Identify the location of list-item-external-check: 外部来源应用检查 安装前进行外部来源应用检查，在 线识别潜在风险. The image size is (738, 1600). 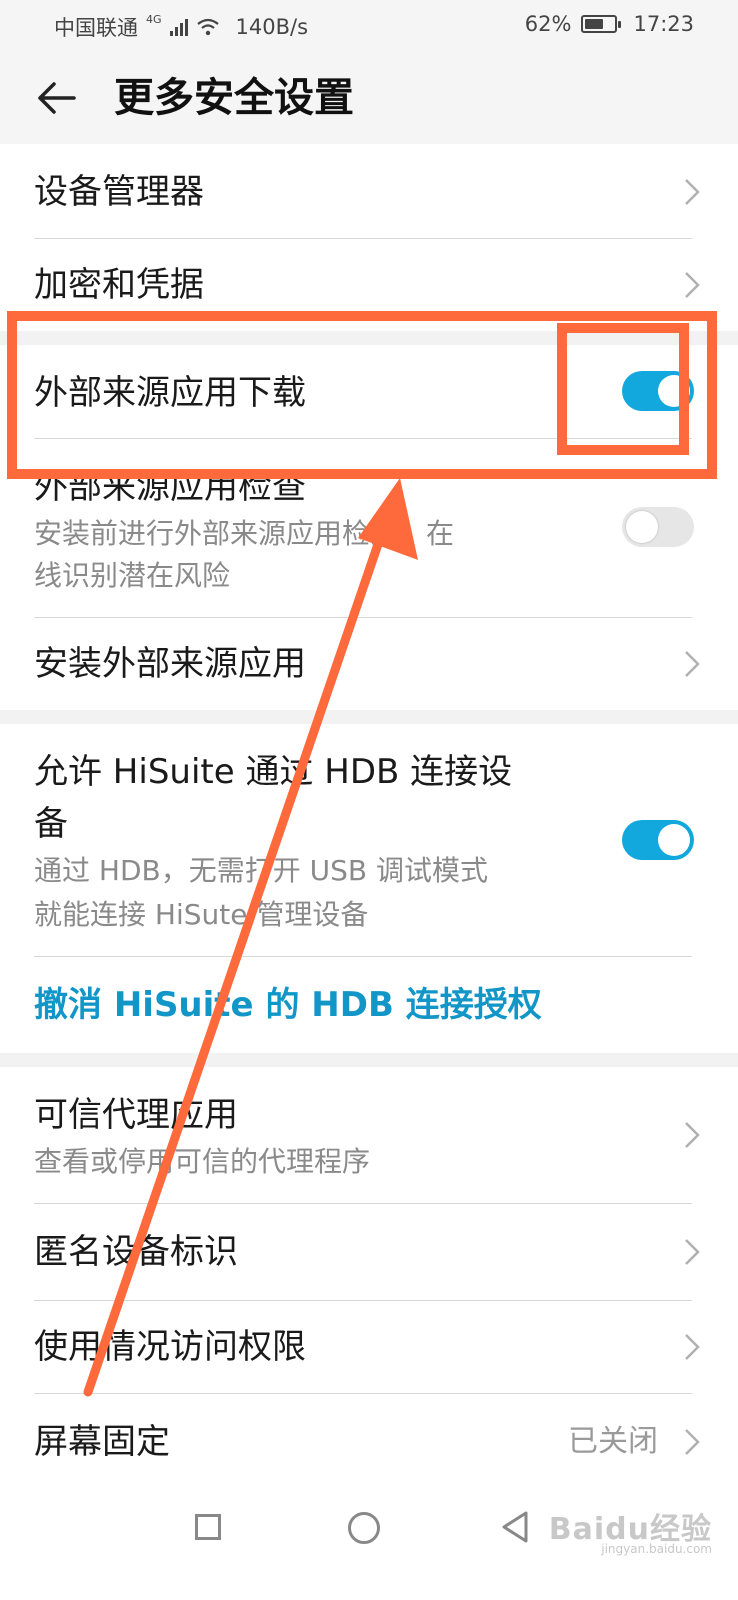
(369, 528).